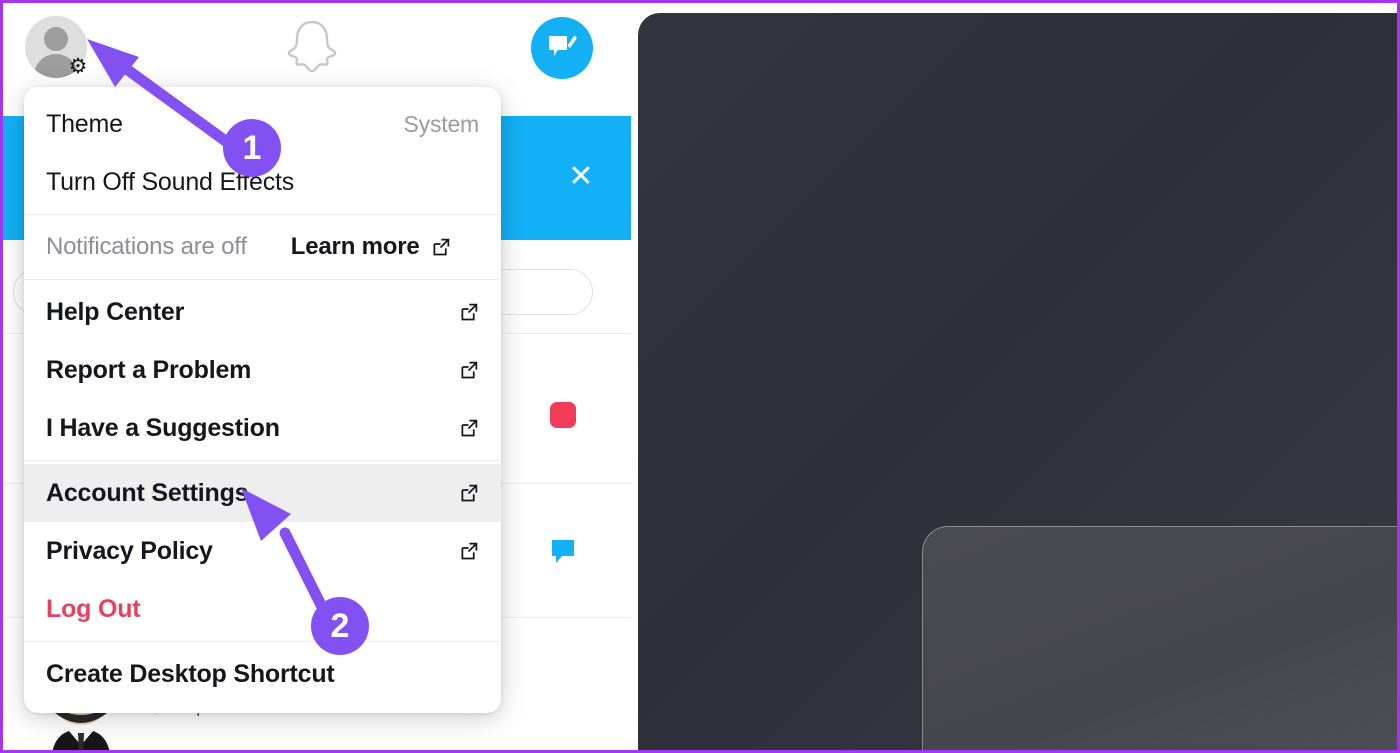 This screenshot has height=753, width=1400. What do you see at coordinates (149, 369) in the screenshot?
I see `menu-item-label: Report a Problem` at bounding box center [149, 369].